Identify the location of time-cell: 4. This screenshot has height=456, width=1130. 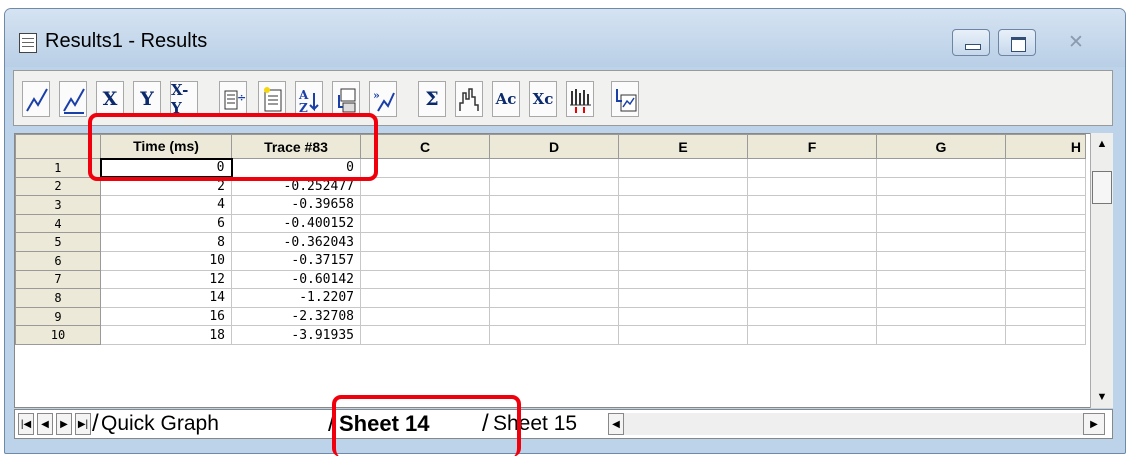
(166, 205).